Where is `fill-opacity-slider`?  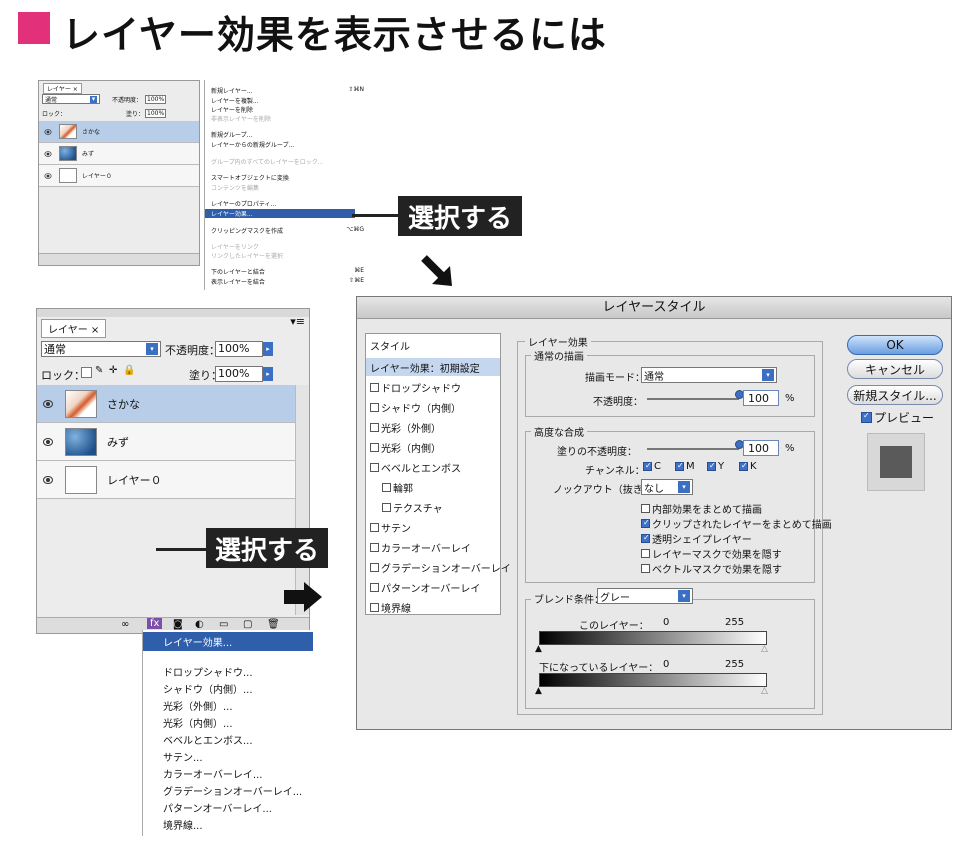 fill-opacity-slider is located at coordinates (693, 449).